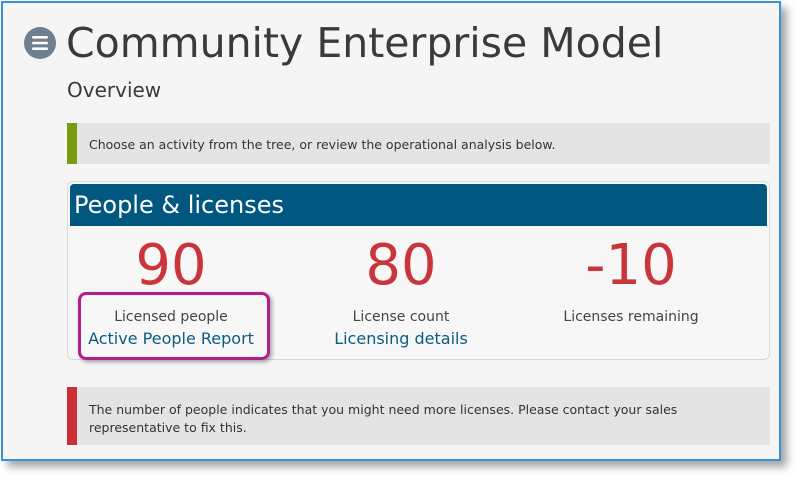  I want to click on metric-value: 90, so click(171, 265).